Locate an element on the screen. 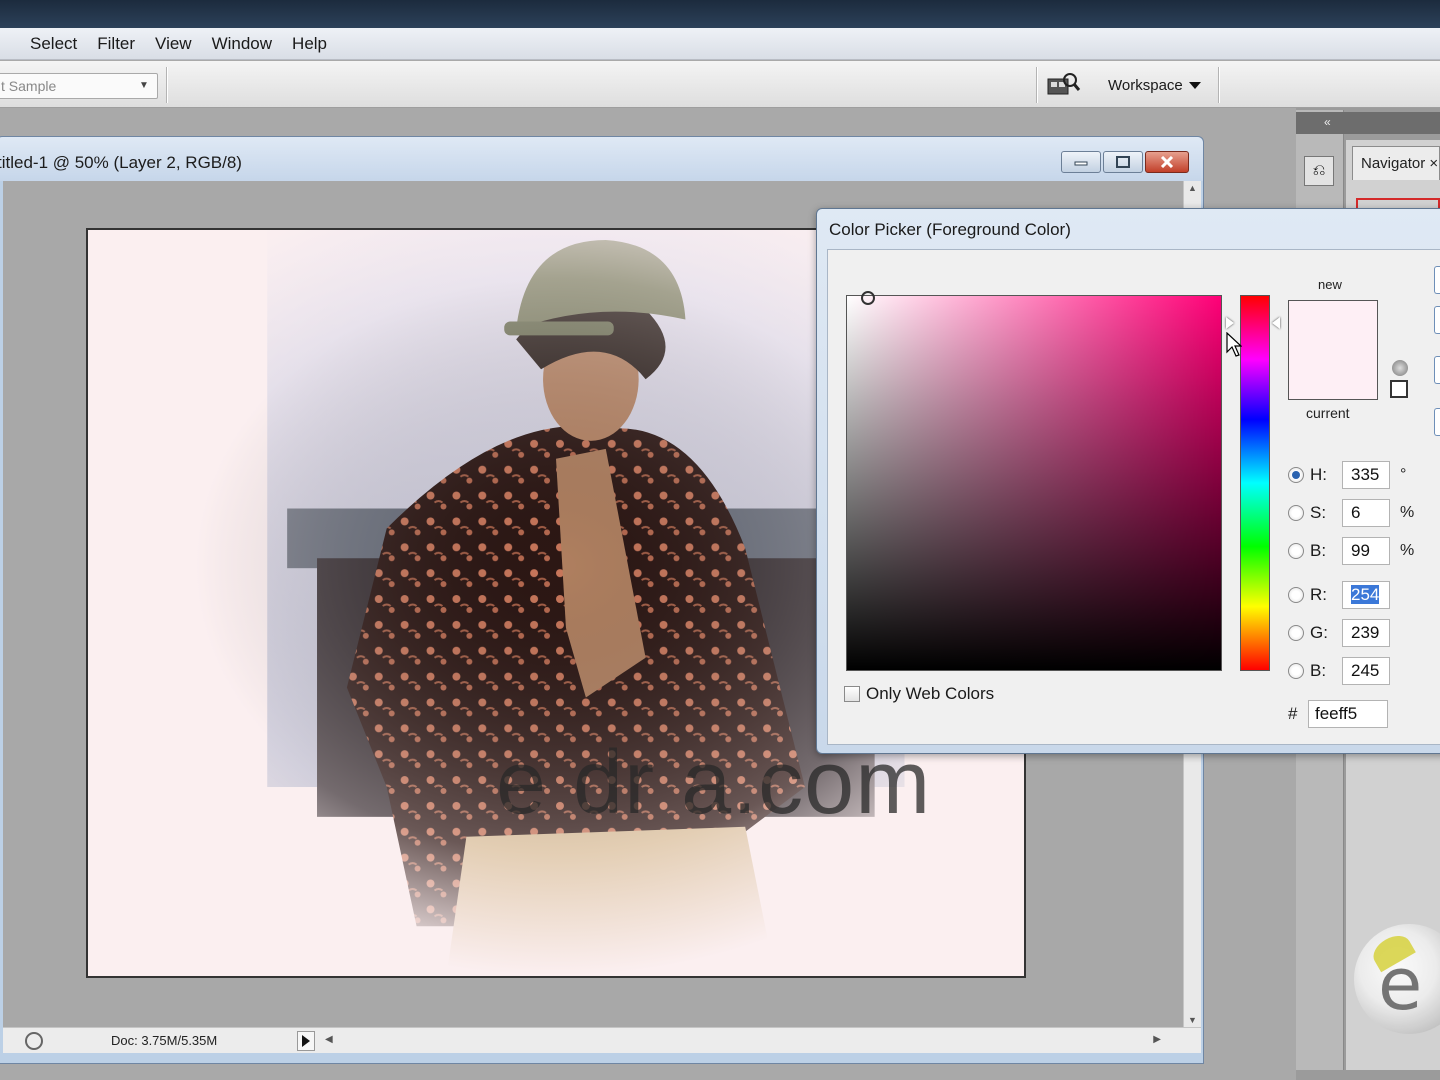 The height and width of the screenshot is (1080, 1440). red-label: R: is located at coordinates (1318, 594).